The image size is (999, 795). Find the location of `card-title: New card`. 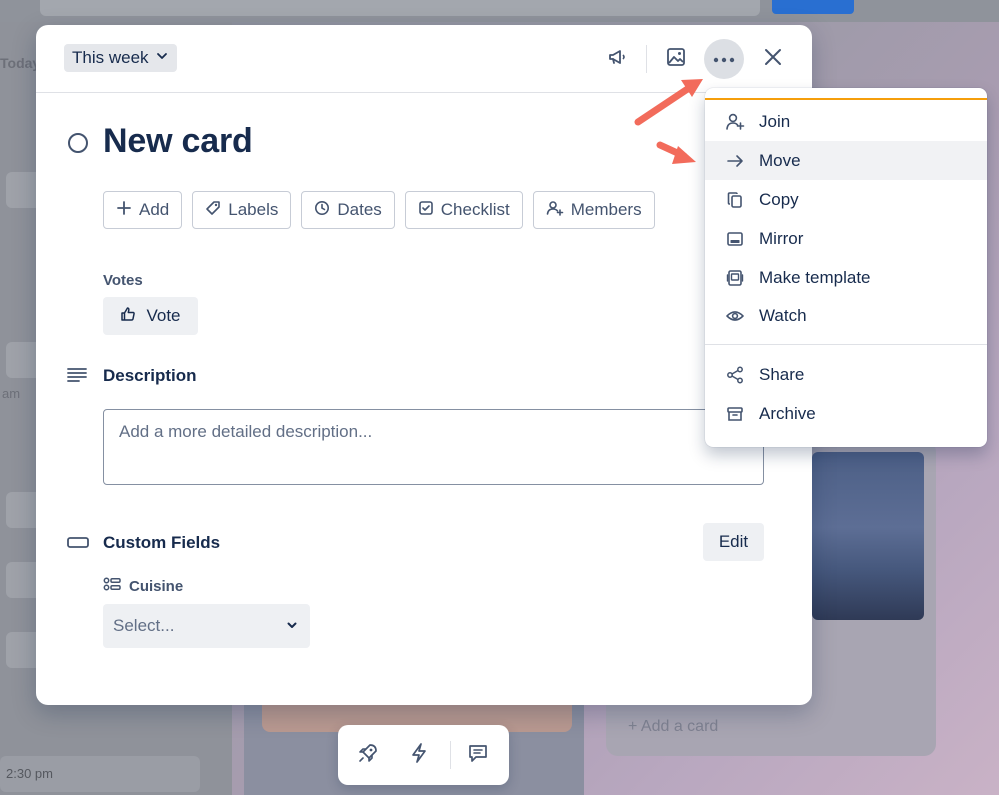

card-title: New card is located at coordinates (178, 141).